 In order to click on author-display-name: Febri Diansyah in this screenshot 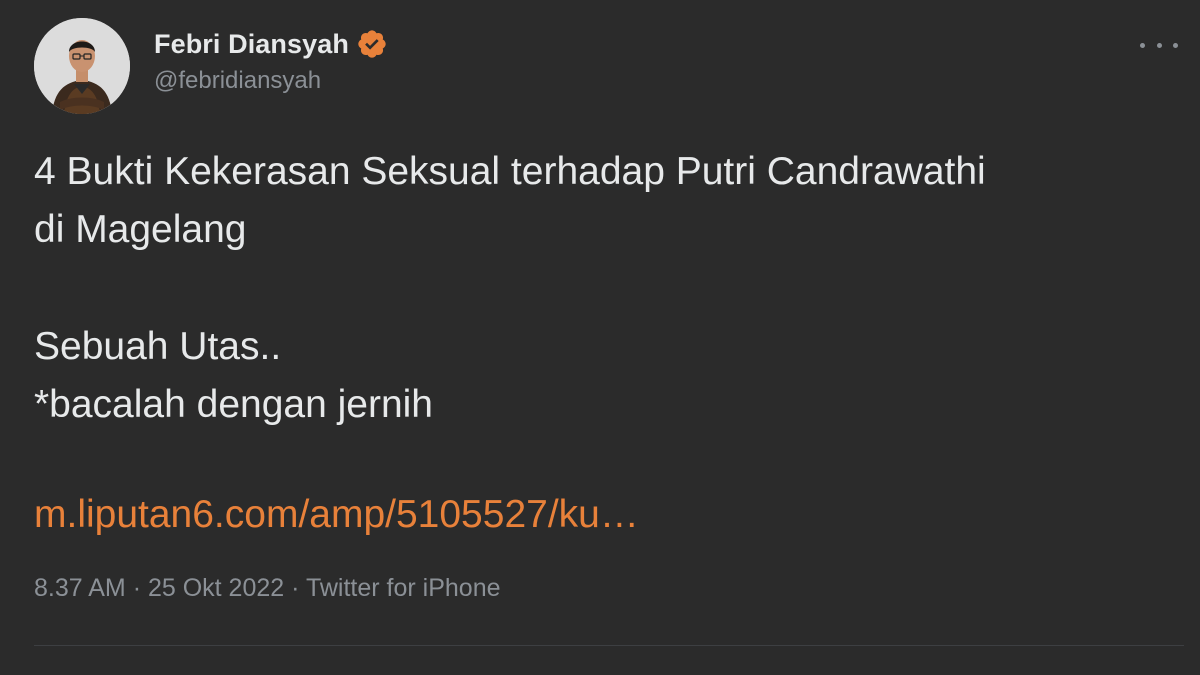, I will do `click(251, 44)`.